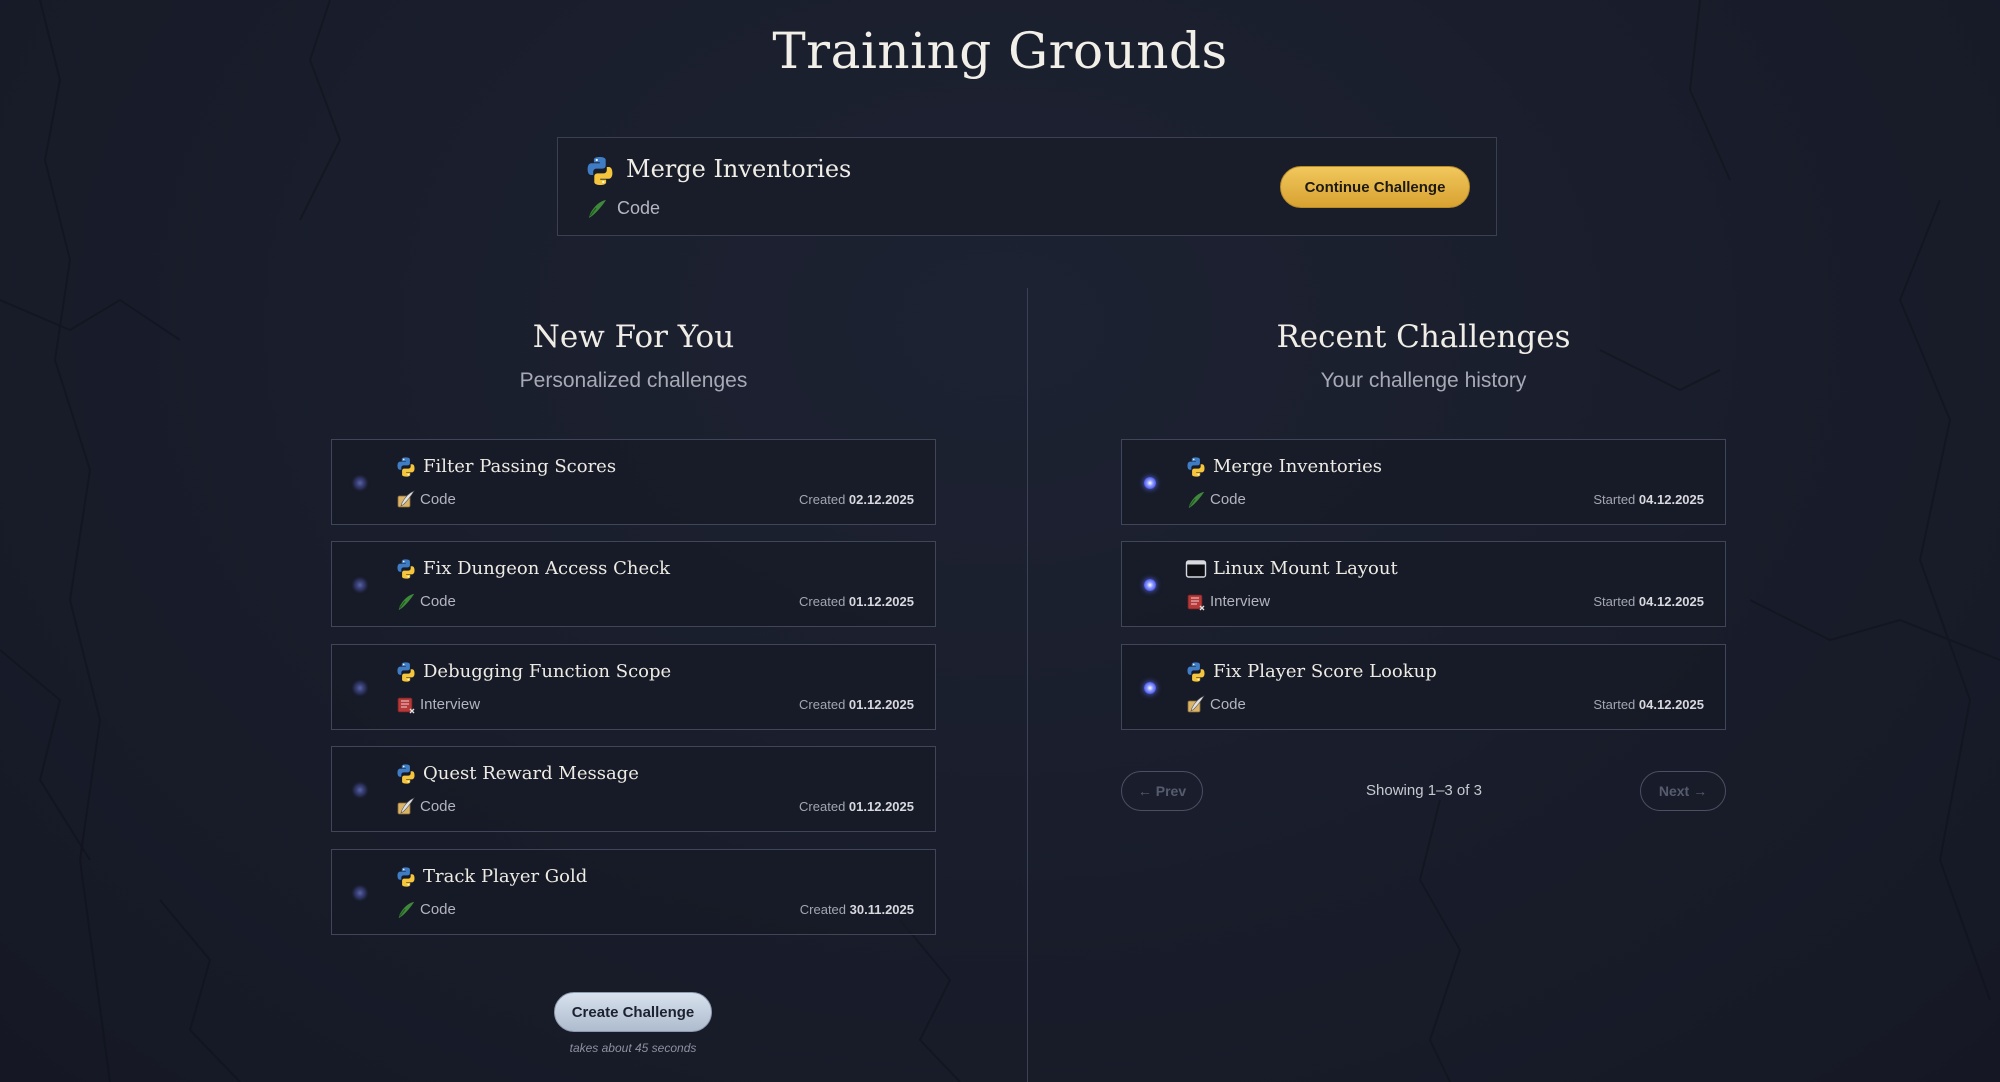 This screenshot has width=2000, height=1082. Describe the element at coordinates (1305, 568) in the screenshot. I see `challenge-title: Linux Mount Layout` at that location.